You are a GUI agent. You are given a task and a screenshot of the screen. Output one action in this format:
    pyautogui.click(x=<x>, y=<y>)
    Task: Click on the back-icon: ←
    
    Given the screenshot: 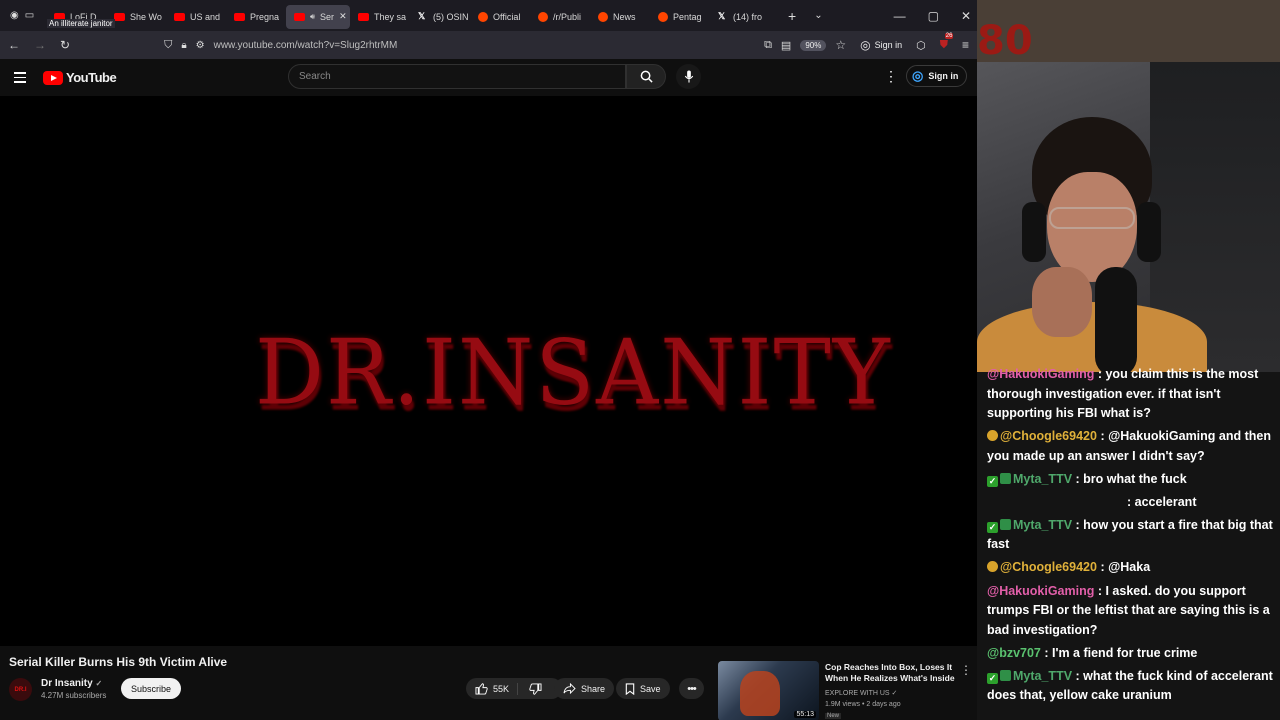 What is the action you would take?
    pyautogui.click(x=14, y=45)
    